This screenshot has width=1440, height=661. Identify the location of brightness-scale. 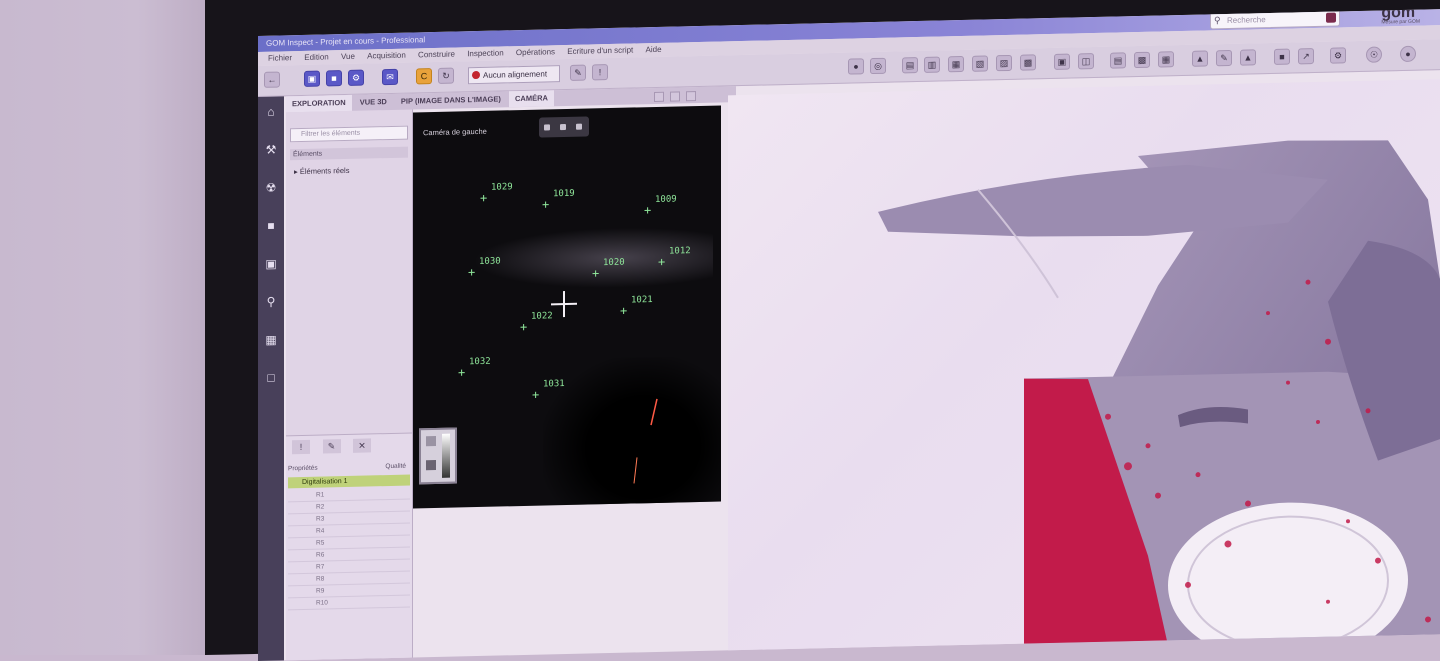
(438, 456).